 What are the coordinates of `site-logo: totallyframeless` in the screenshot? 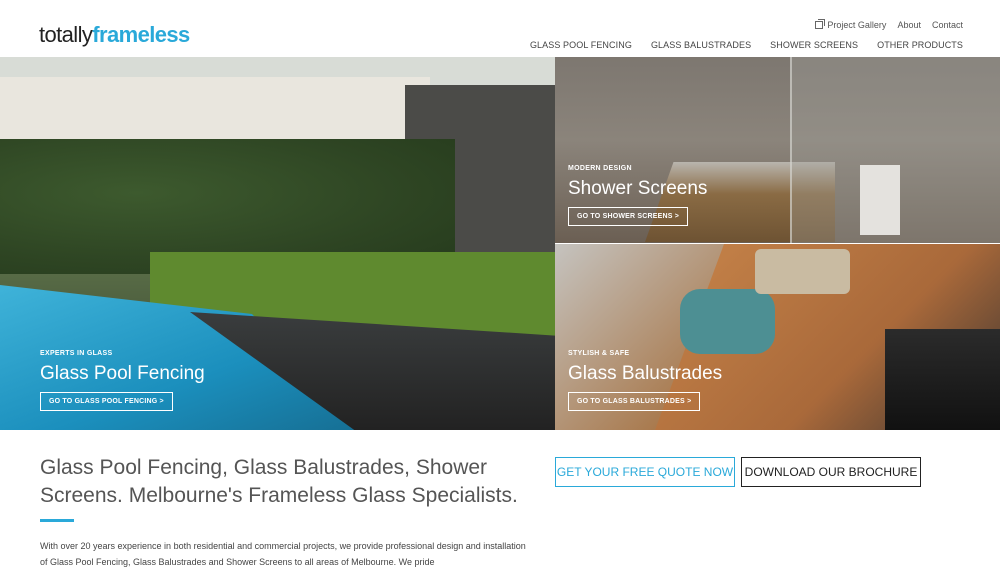 It's located at (114, 35).